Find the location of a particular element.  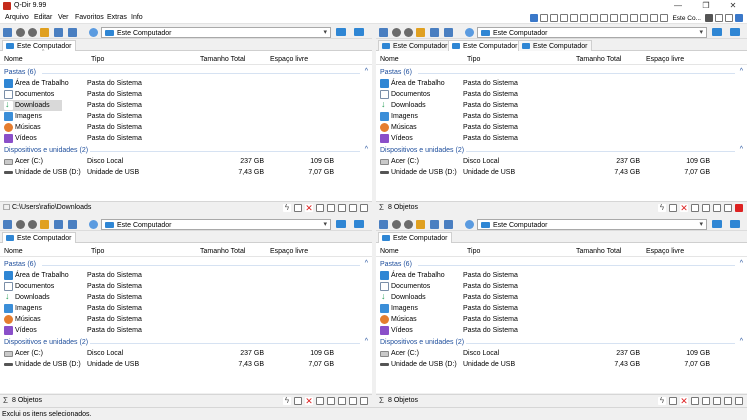

layout-1-icon is located at coordinates (554, 18).